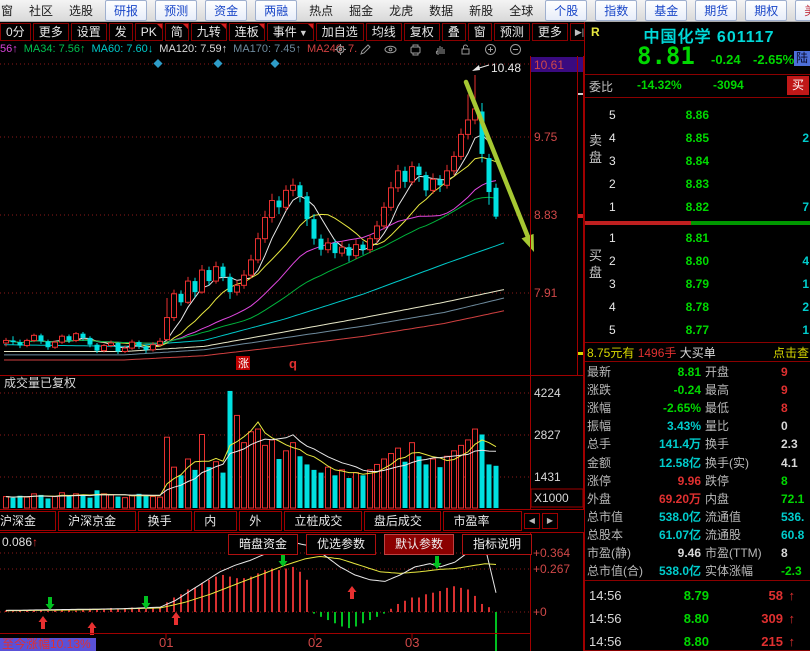 This screenshot has height=651, width=810. I want to click on menu-item-期权: 期权, so click(766, 10).